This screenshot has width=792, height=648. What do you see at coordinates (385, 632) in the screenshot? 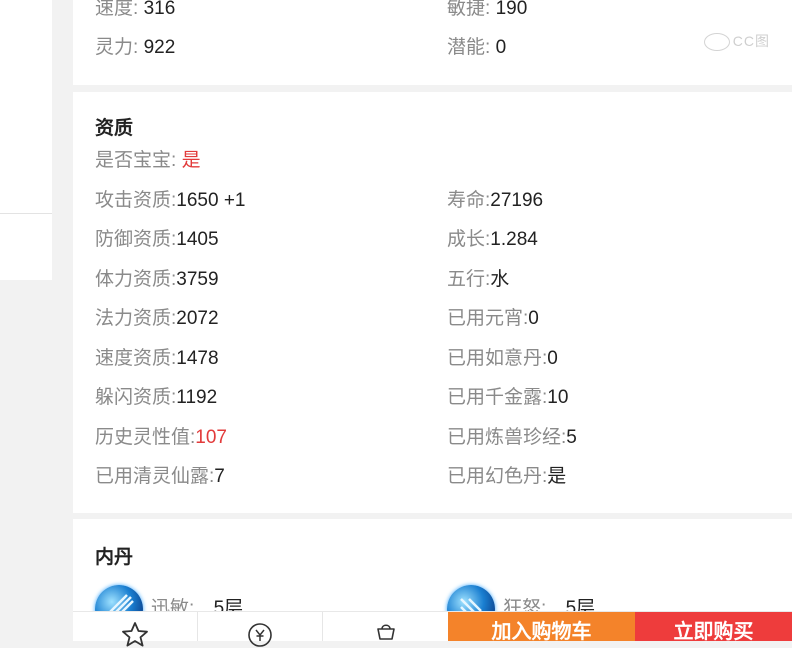
I see `cart-icon` at bounding box center [385, 632].